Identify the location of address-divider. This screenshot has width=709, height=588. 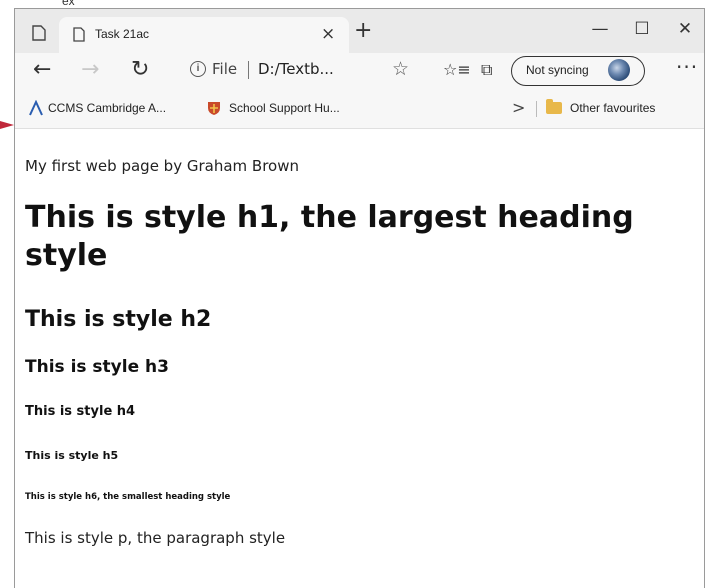
(248, 70).